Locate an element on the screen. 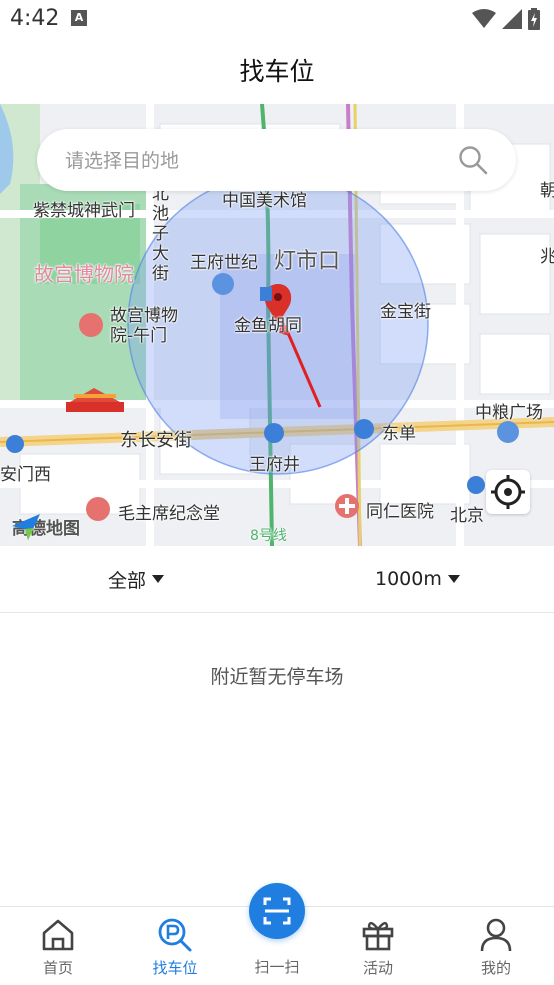 Image resolution: width=554 pixels, height=985 pixels. tab-home: 首页 is located at coordinates (58, 946).